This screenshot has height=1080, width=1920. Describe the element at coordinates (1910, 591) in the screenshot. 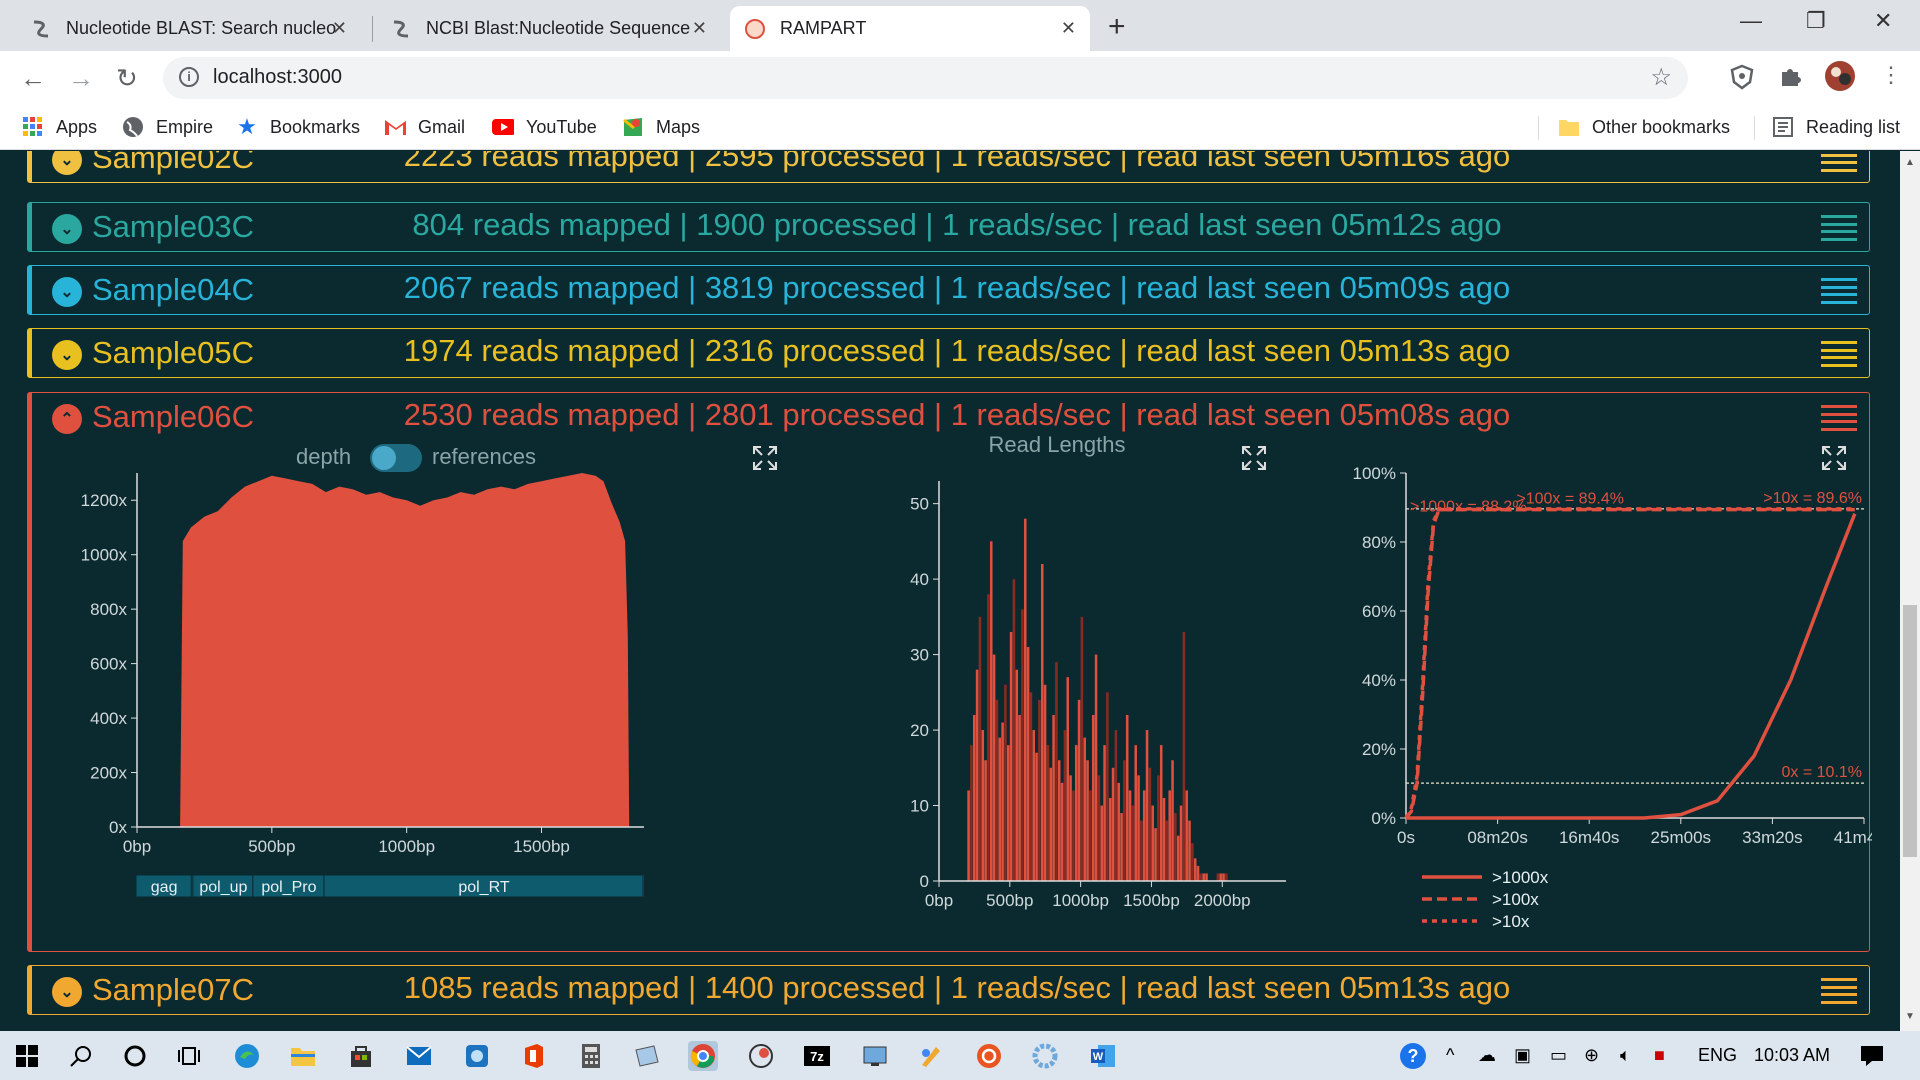

I see `page-scrollbar: ▲ ▼` at that location.